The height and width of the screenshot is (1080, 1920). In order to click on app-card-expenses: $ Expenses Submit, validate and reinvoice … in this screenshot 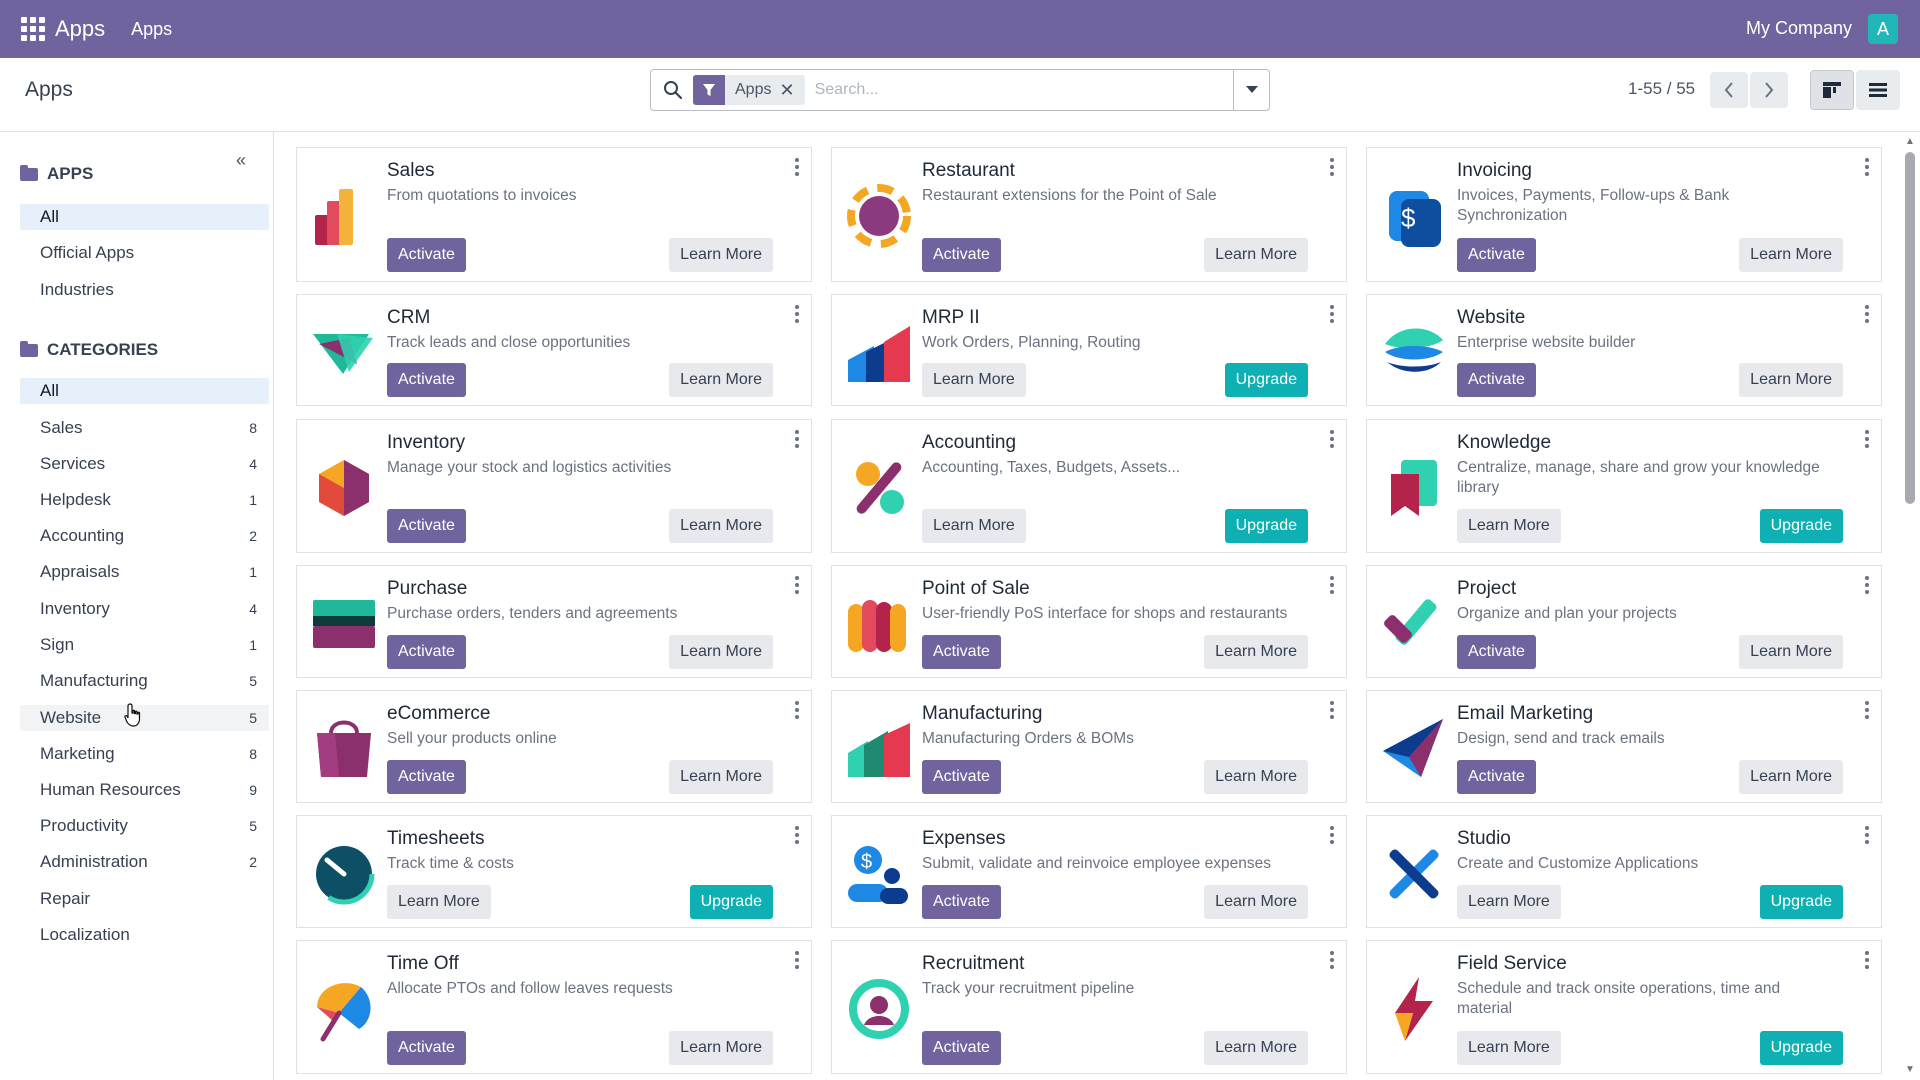, I will do `click(1089, 871)`.